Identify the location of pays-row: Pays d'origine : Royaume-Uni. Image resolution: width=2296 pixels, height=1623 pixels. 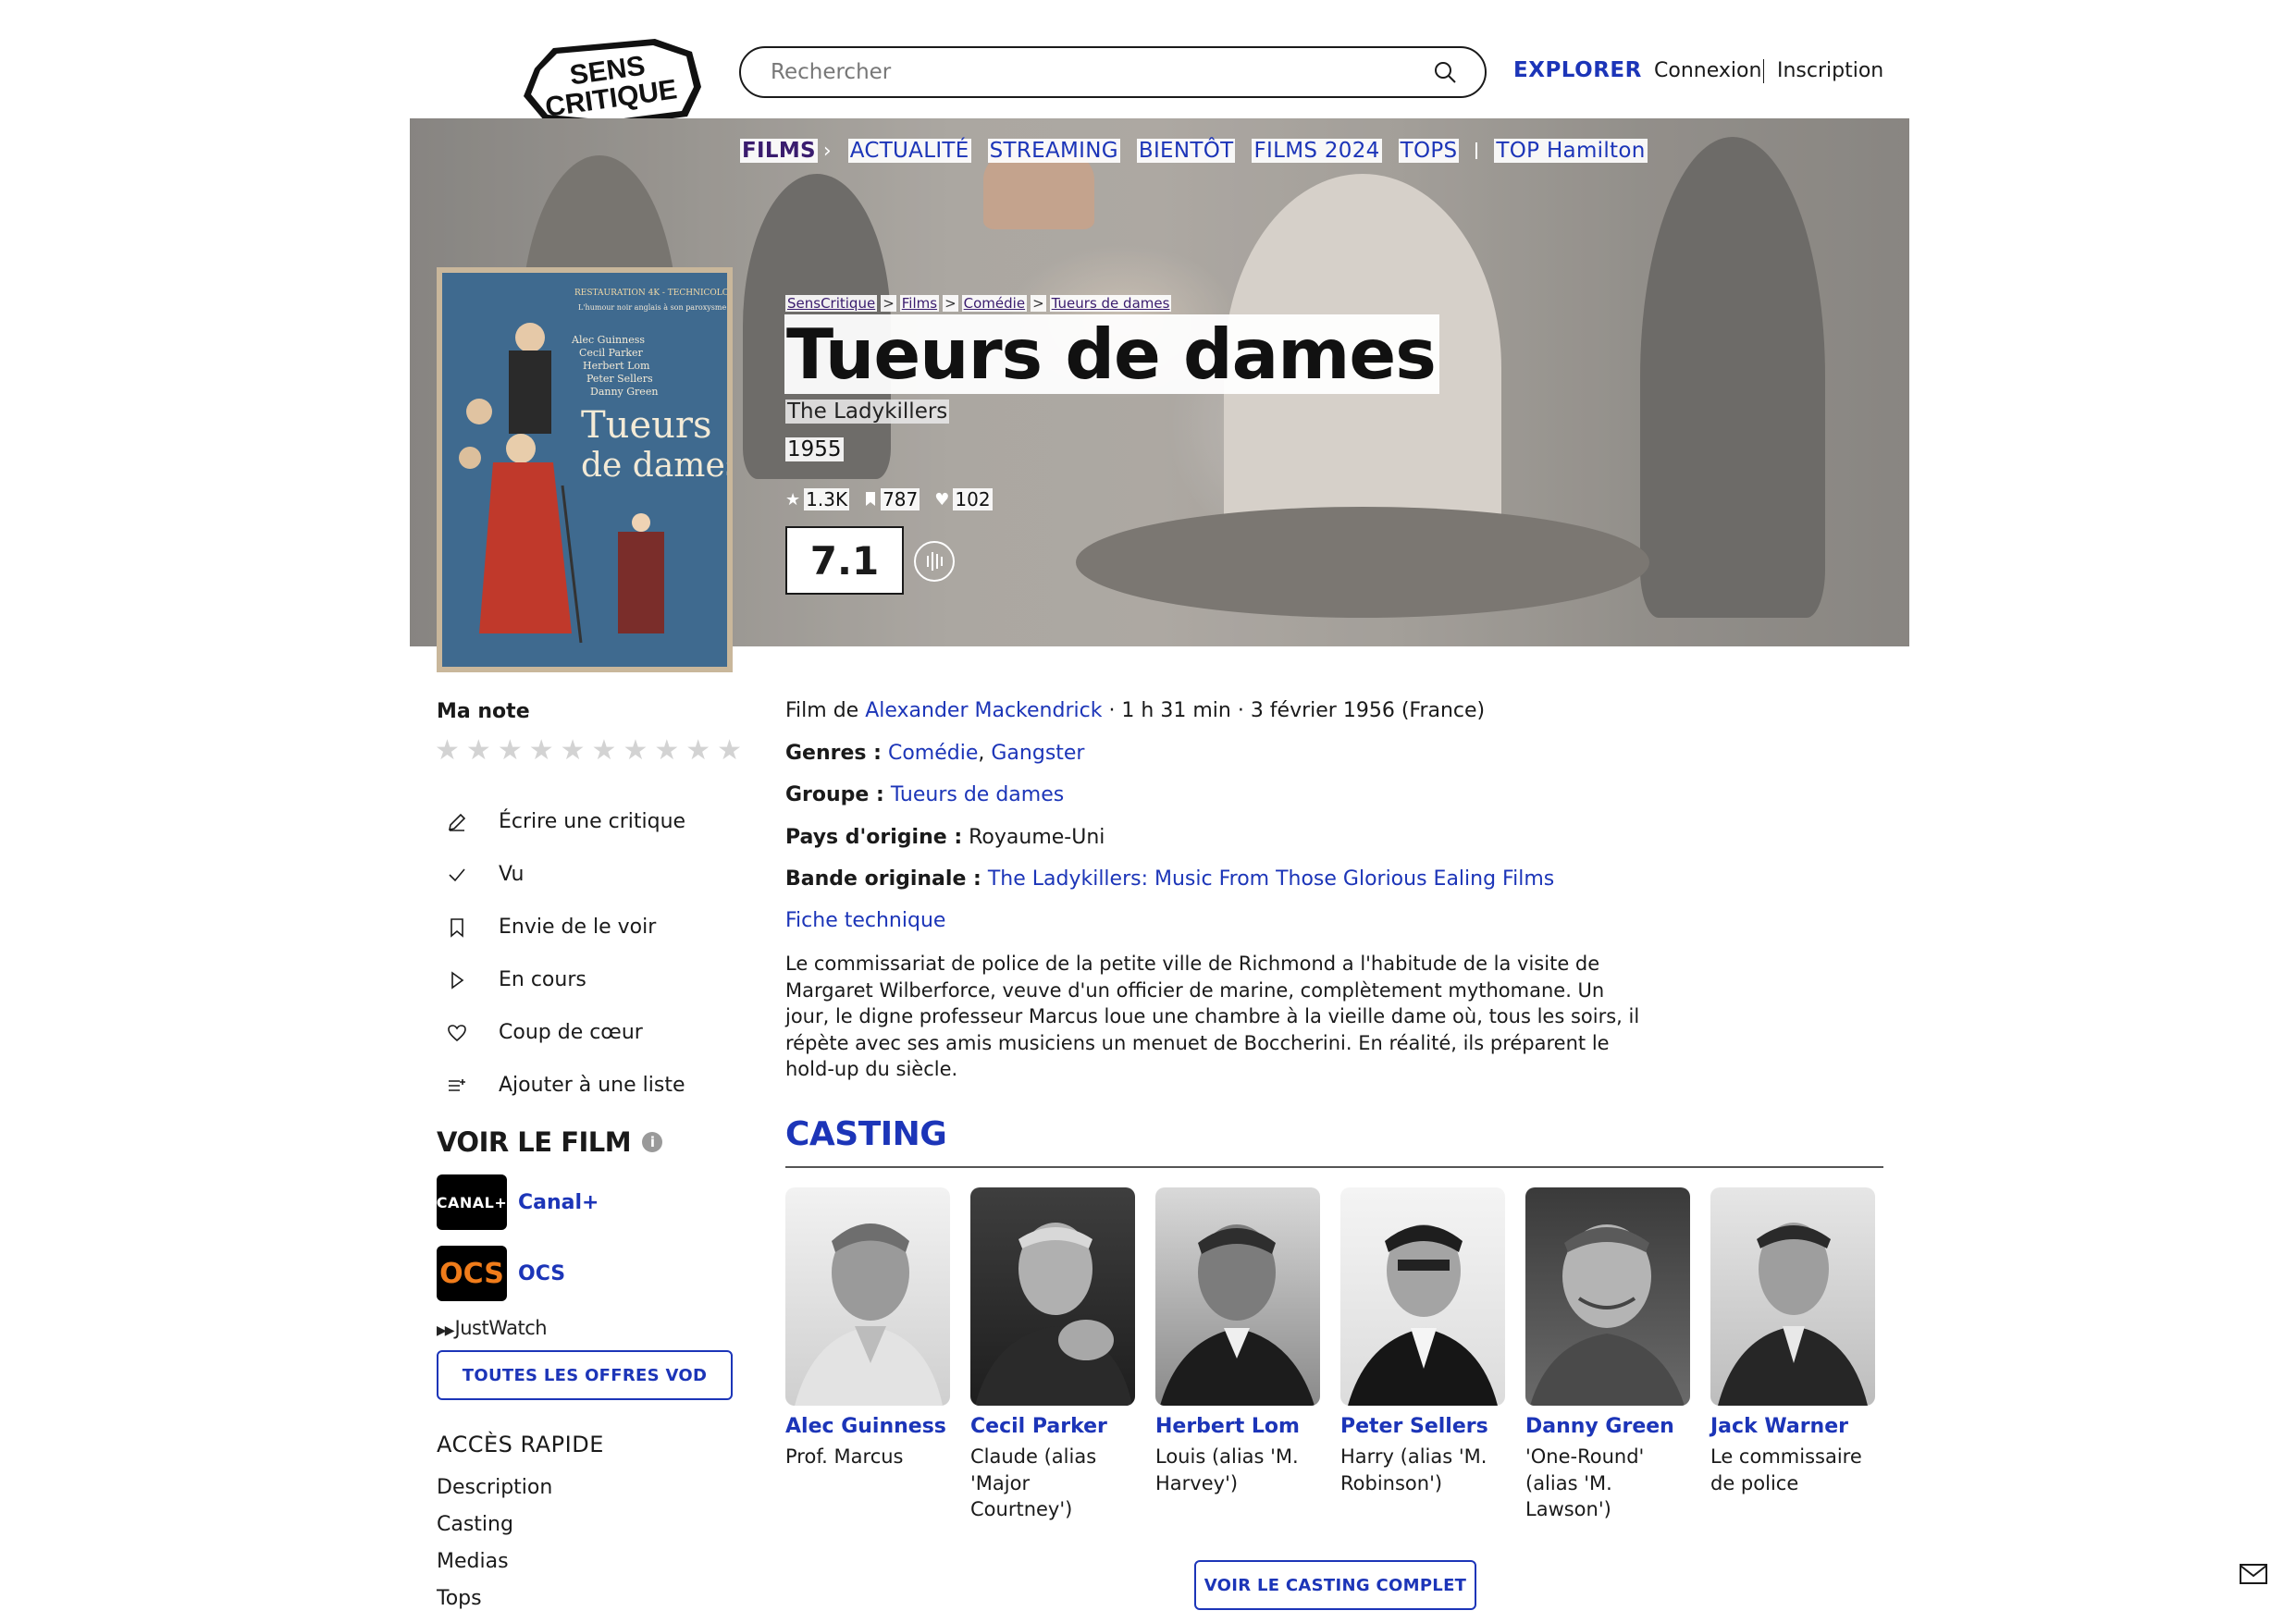
(945, 837).